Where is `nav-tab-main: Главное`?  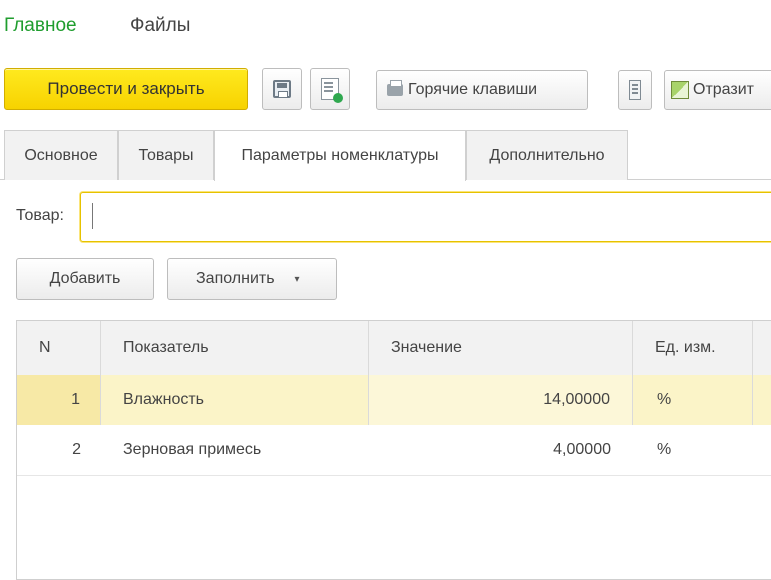 nav-tab-main: Главное is located at coordinates (40, 26).